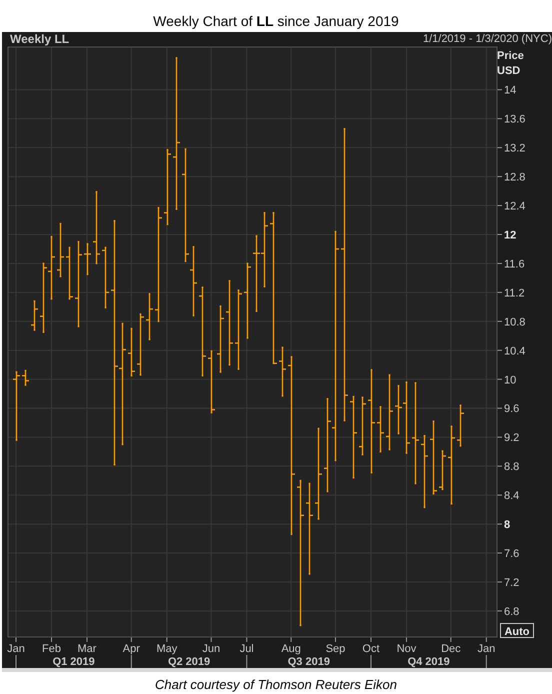  I want to click on y-axis-label: 14, so click(510, 90).